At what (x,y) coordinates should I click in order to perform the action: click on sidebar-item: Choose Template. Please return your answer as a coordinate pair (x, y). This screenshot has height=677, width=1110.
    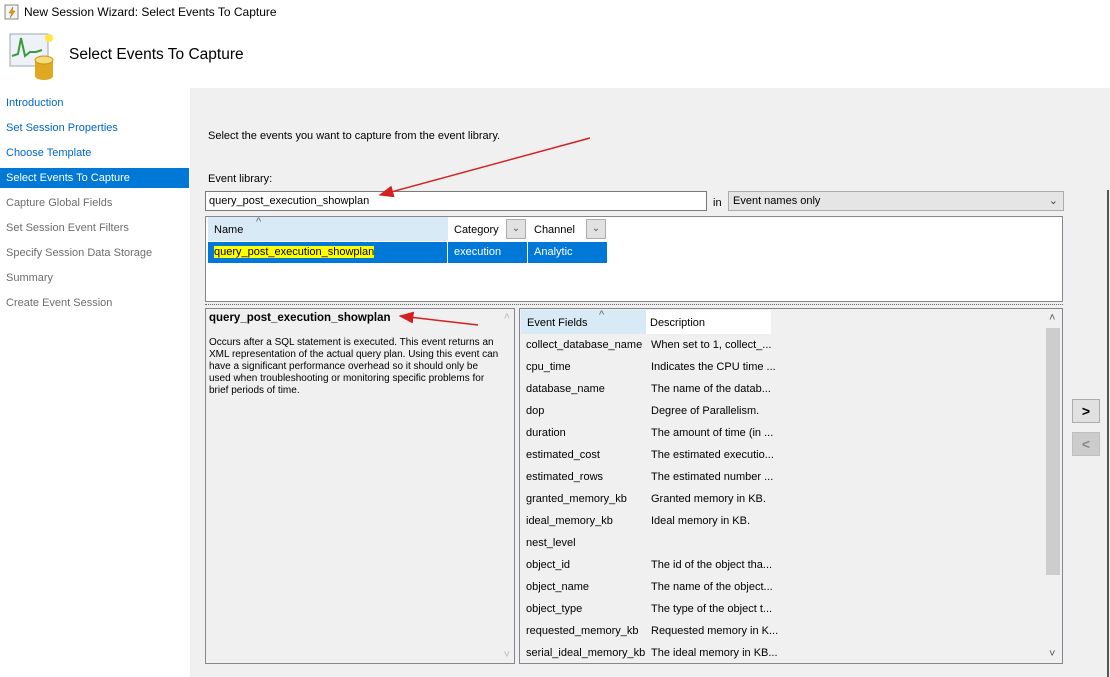
    Looking at the image, I should click on (94, 153).